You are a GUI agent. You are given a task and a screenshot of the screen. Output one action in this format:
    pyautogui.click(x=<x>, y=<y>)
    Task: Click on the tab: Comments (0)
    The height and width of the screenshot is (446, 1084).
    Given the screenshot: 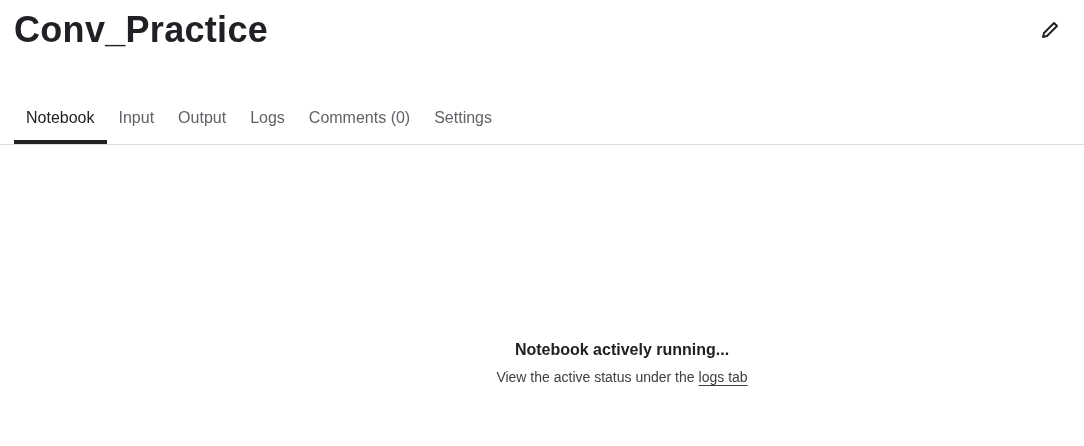 What is the action you would take?
    pyautogui.click(x=359, y=118)
    